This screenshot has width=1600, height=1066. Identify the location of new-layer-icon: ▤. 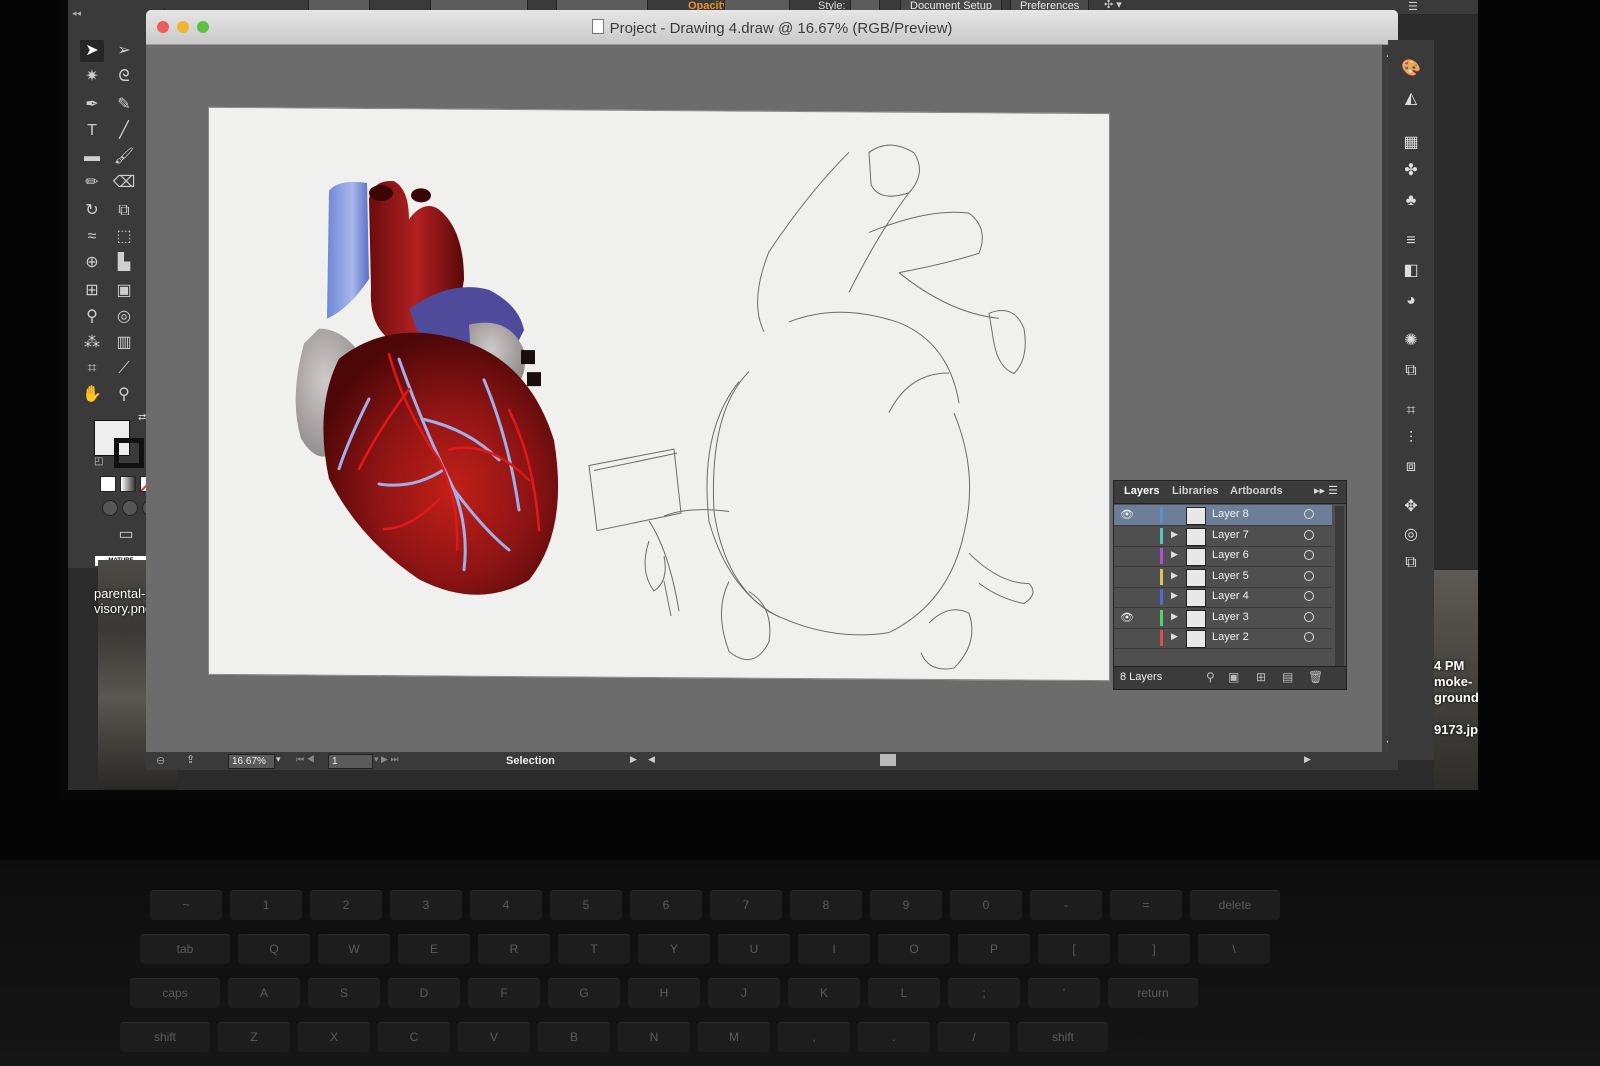
(1287, 677).